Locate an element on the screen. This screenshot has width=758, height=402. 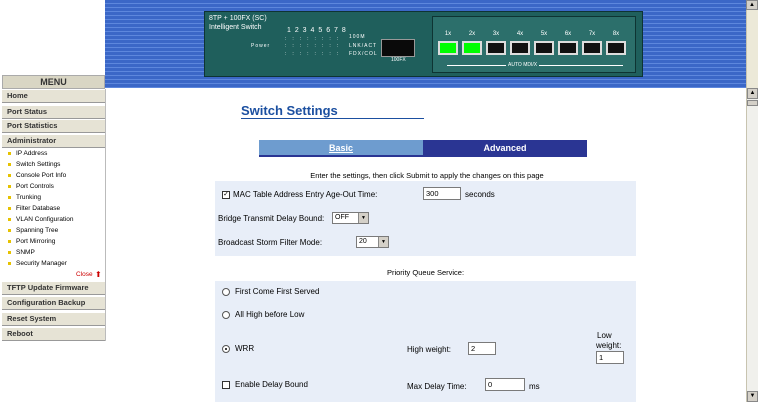
menu-sub-port-controls: Port Controls is located at coordinates (31, 186).